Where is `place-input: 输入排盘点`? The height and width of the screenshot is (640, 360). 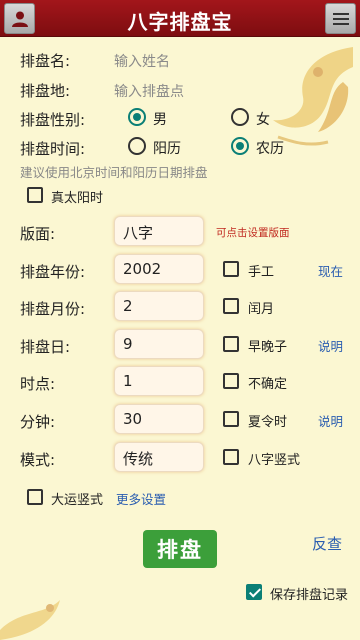 place-input: 输入排盘点 is located at coordinates (149, 91).